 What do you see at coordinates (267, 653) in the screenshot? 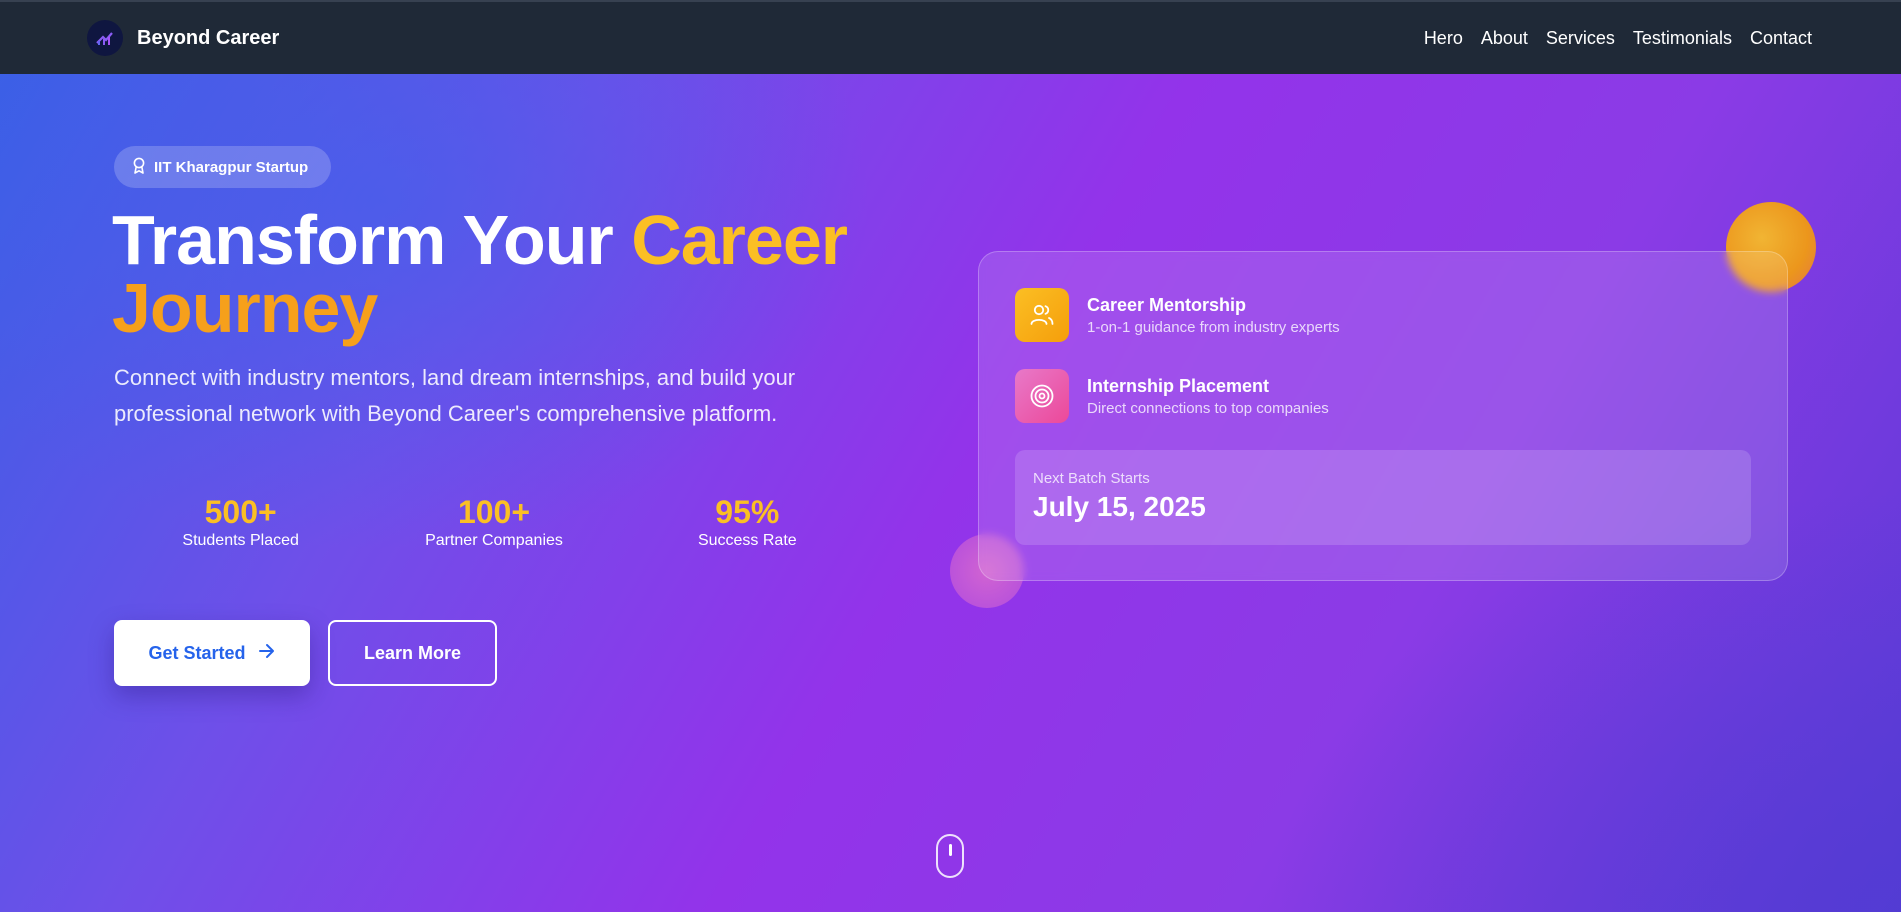
I see `arrow-right-icon` at bounding box center [267, 653].